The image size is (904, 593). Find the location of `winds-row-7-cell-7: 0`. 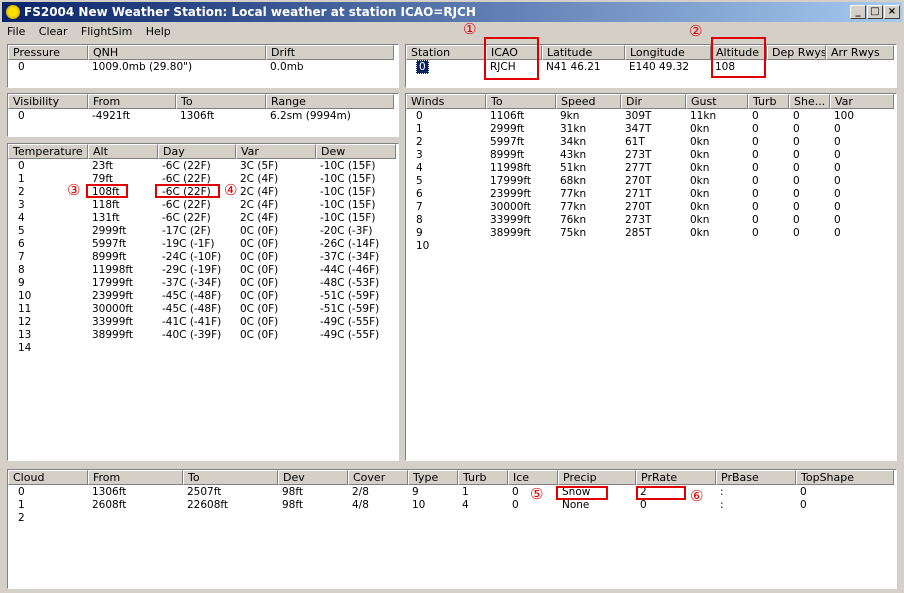

winds-row-7-cell-7: 0 is located at coordinates (837, 207).